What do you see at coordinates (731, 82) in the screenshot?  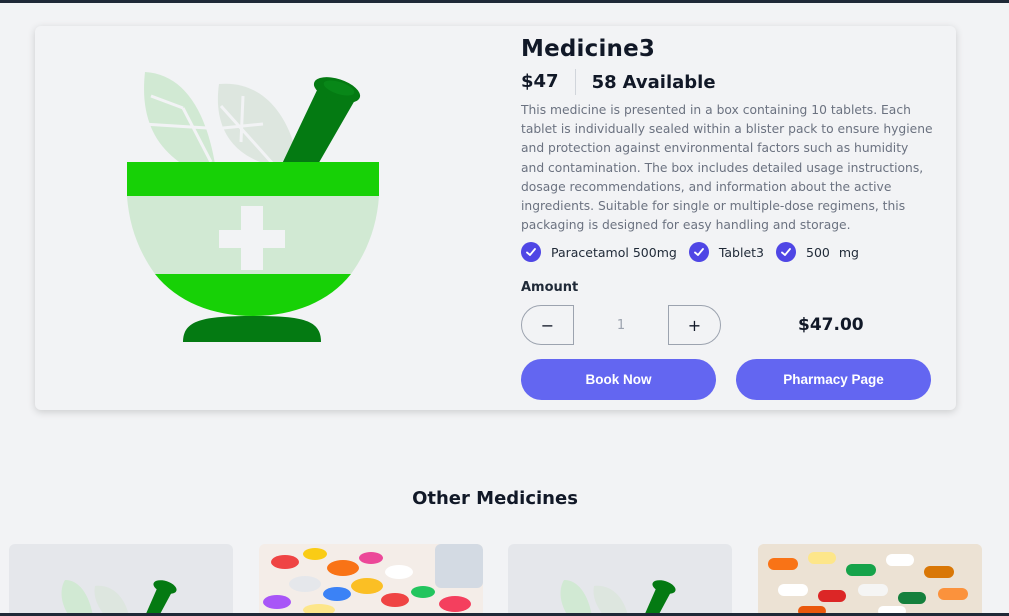 I see `price-row: $47 58 Available` at bounding box center [731, 82].